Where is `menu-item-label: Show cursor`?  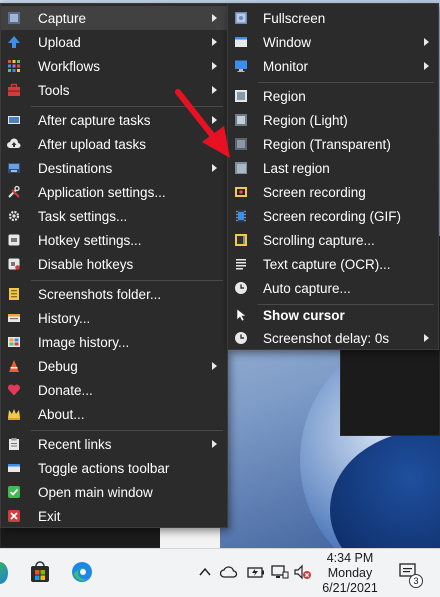
menu-item-label: Show cursor is located at coordinates (304, 315).